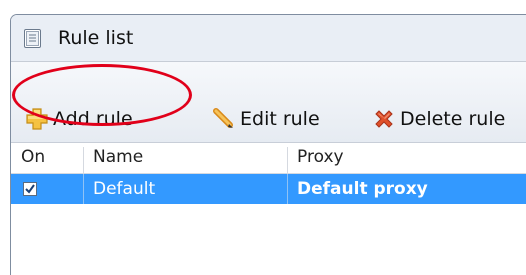 The width and height of the screenshot is (526, 275). What do you see at coordinates (268, 189) in the screenshot?
I see `table-row: Default Default proxy` at bounding box center [268, 189].